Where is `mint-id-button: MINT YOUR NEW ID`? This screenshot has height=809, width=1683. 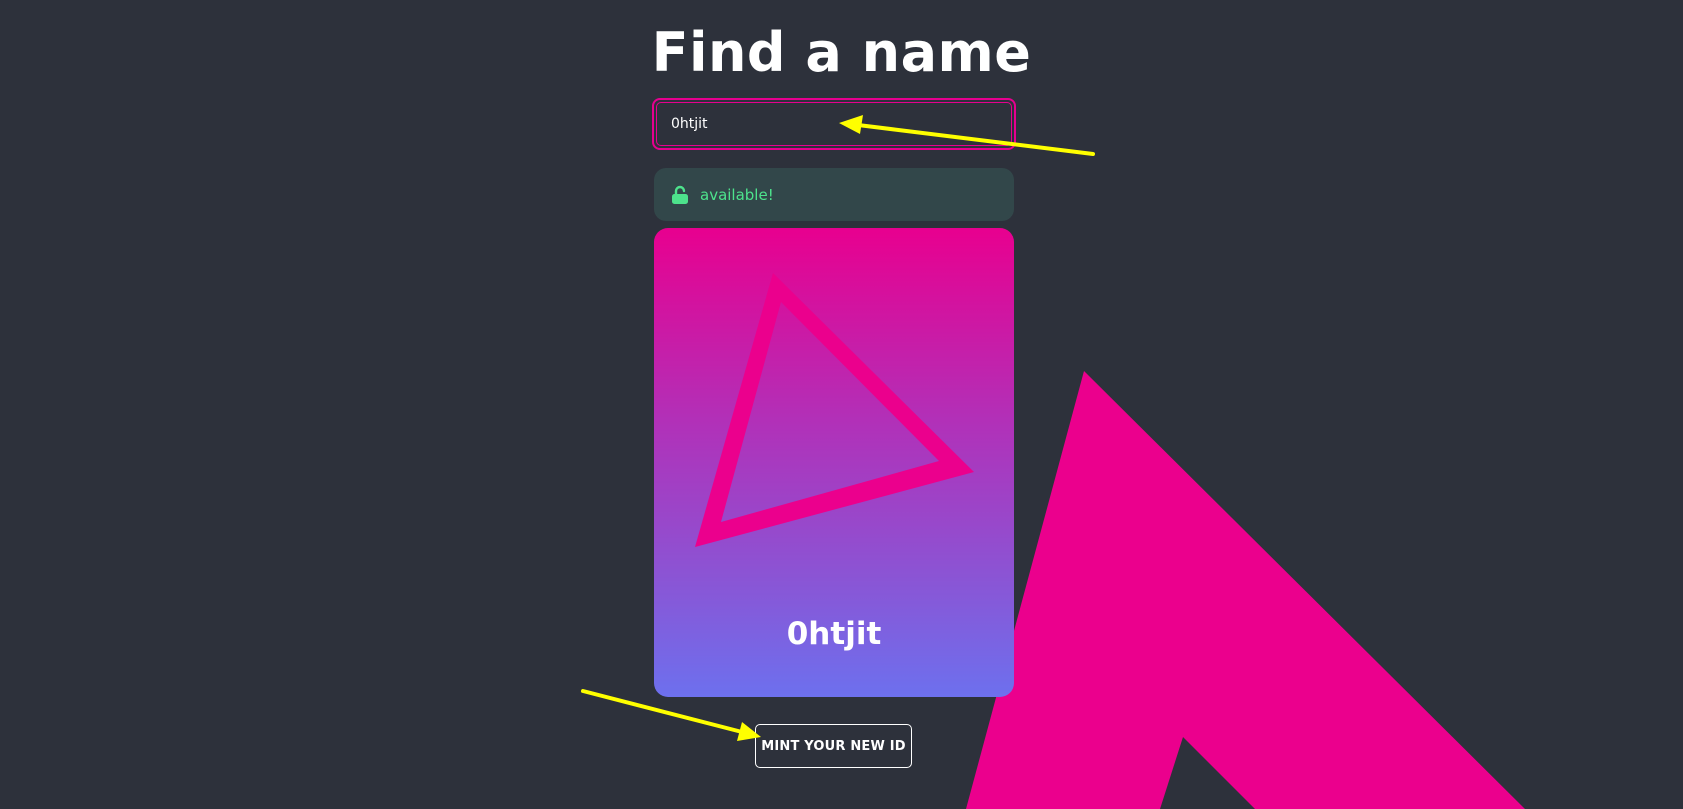 mint-id-button: MINT YOUR NEW ID is located at coordinates (833, 746).